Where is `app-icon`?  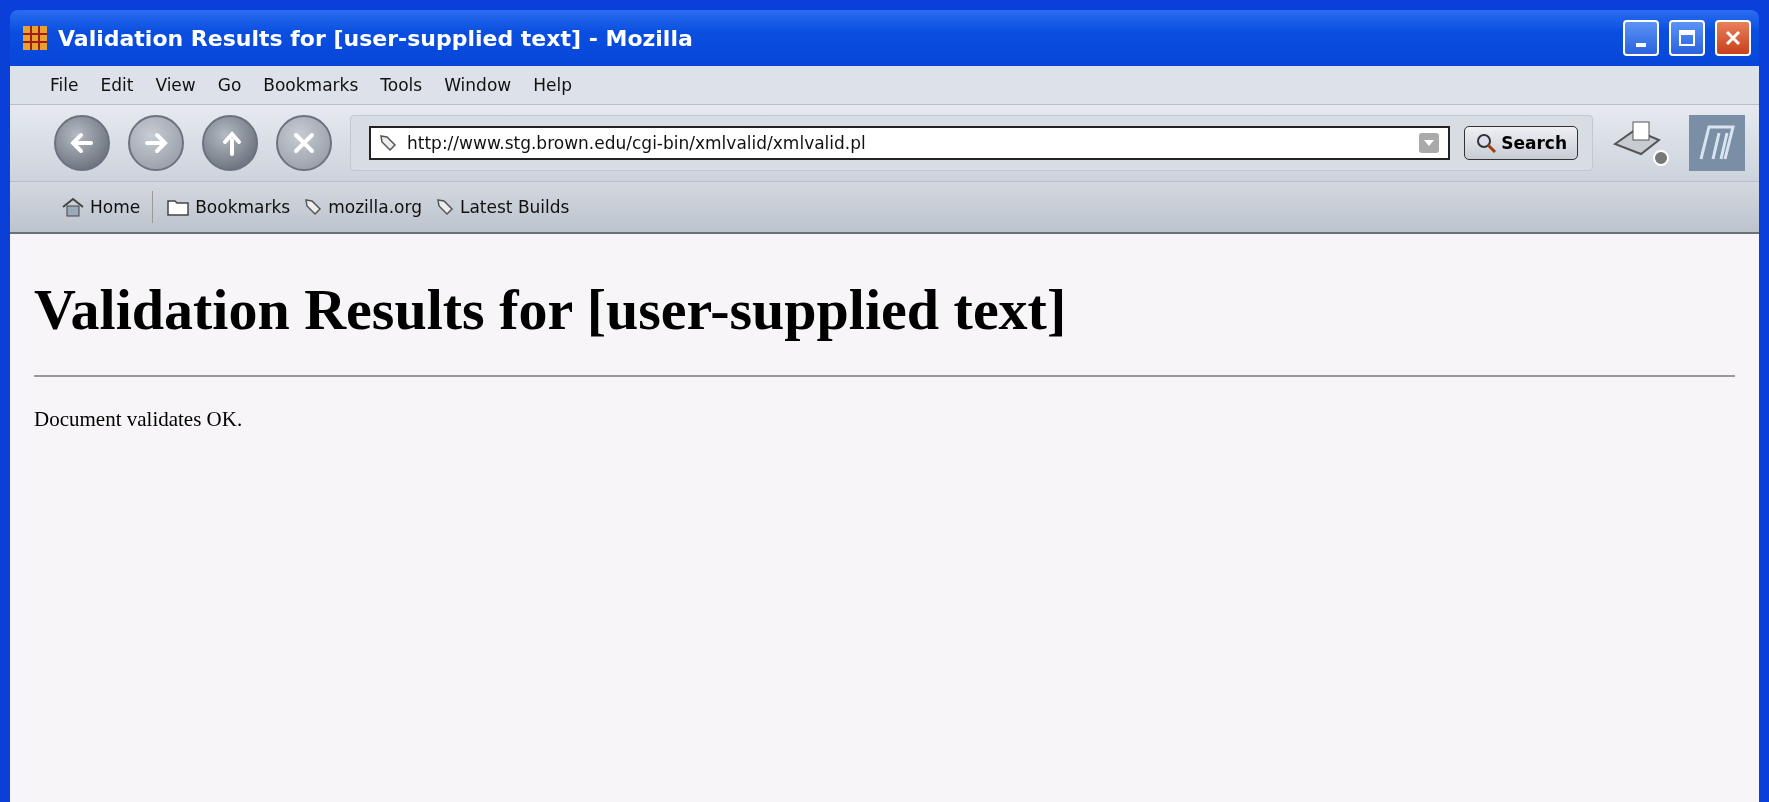 app-icon is located at coordinates (35, 38).